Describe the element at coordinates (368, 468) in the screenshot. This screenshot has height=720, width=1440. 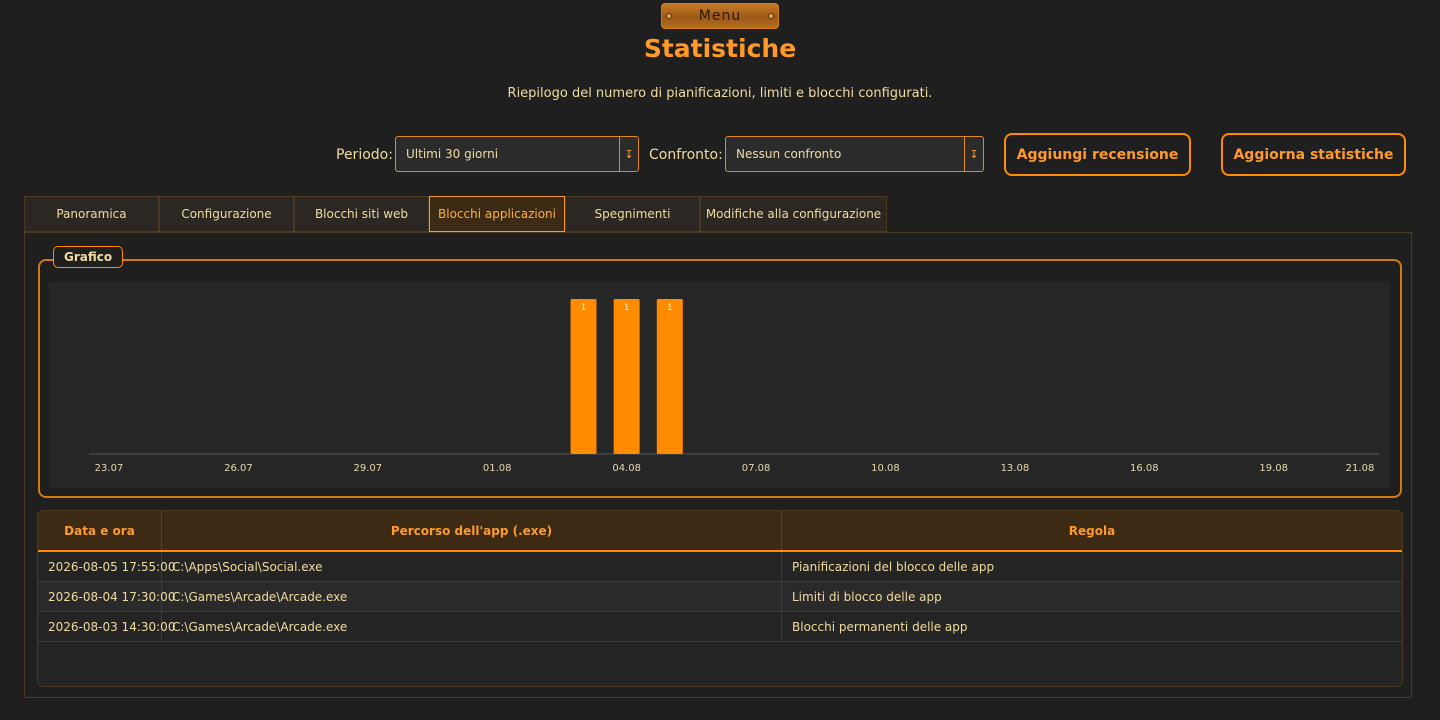
I see `x-tick-label: 29.07` at that location.